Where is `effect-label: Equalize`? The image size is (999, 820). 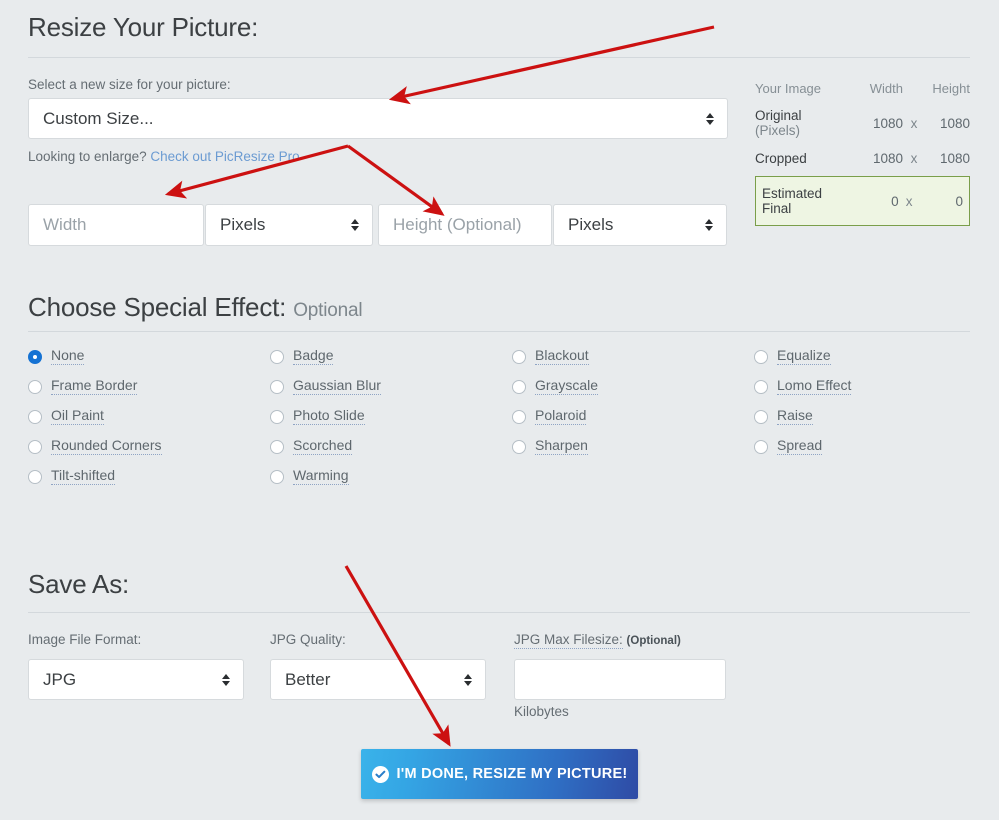
effect-label: Equalize is located at coordinates (804, 356).